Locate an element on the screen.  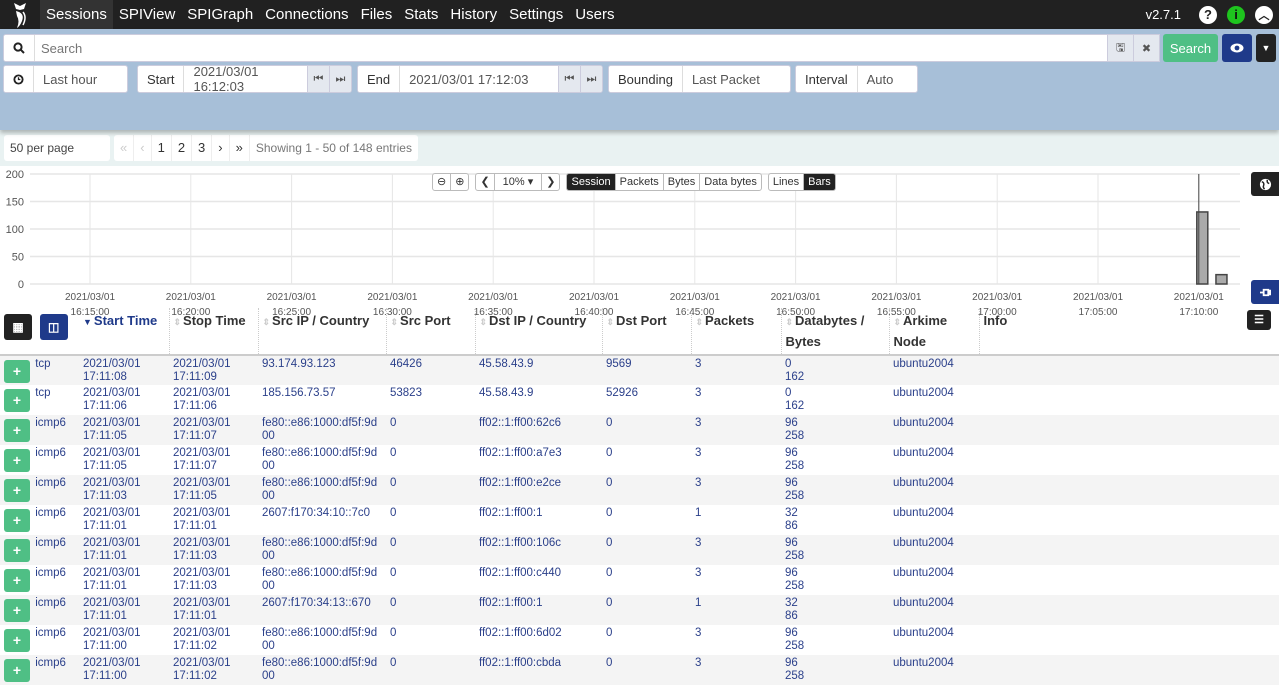
pan-left-icon: ❮ is located at coordinates (484, 182).